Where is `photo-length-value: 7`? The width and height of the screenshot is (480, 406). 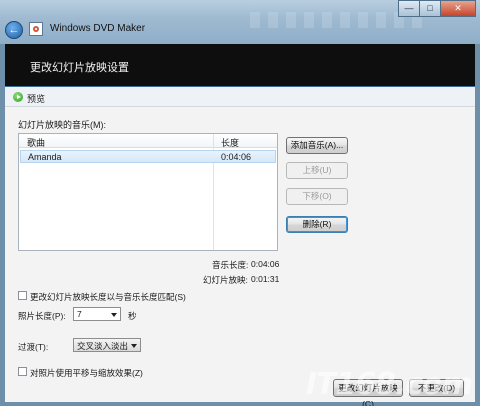
photo-length-value: 7 is located at coordinates (79, 314).